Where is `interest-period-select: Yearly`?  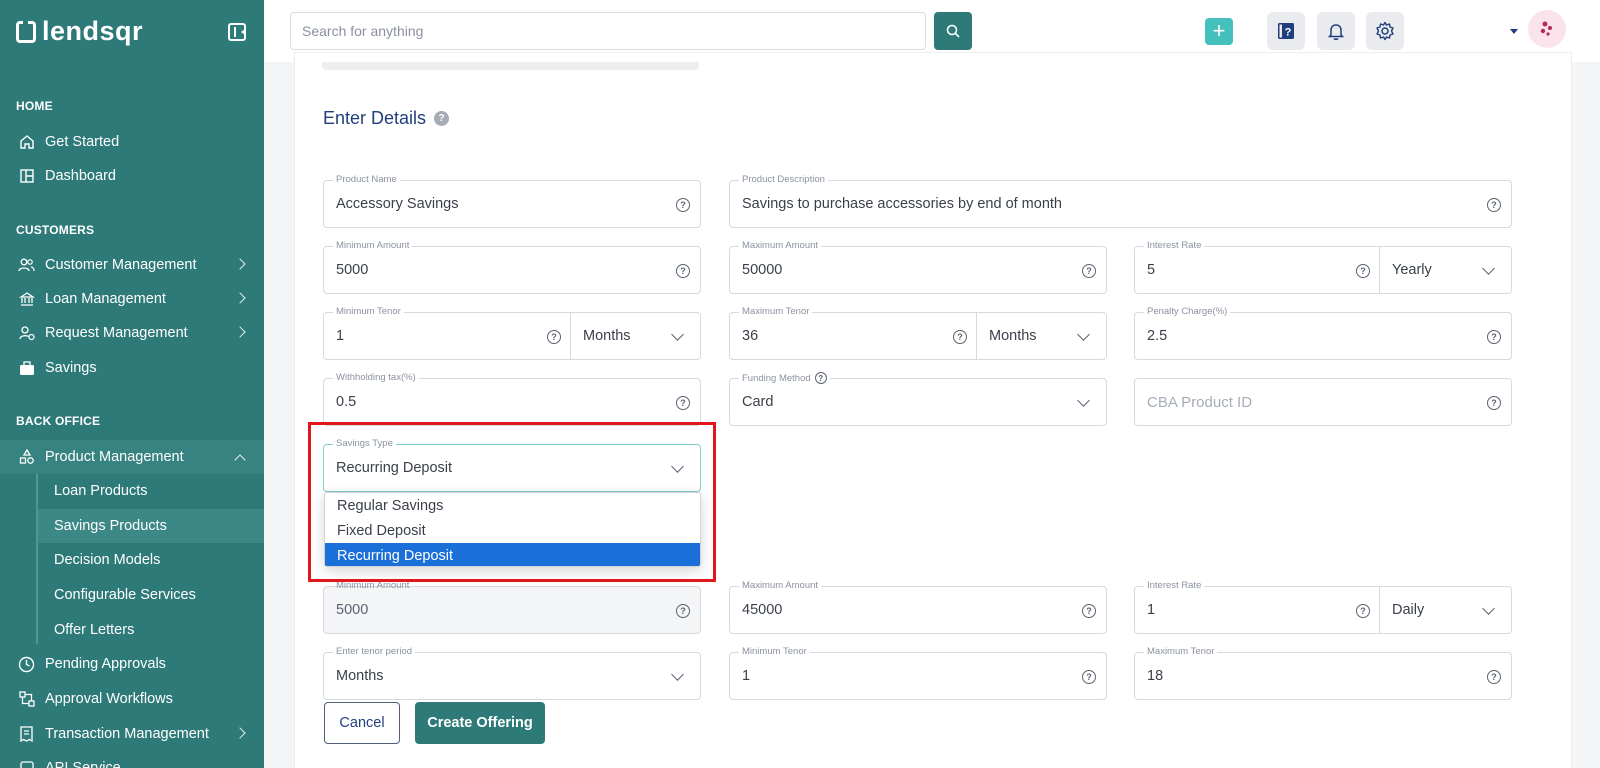
interest-period-select: Yearly is located at coordinates (1445, 270).